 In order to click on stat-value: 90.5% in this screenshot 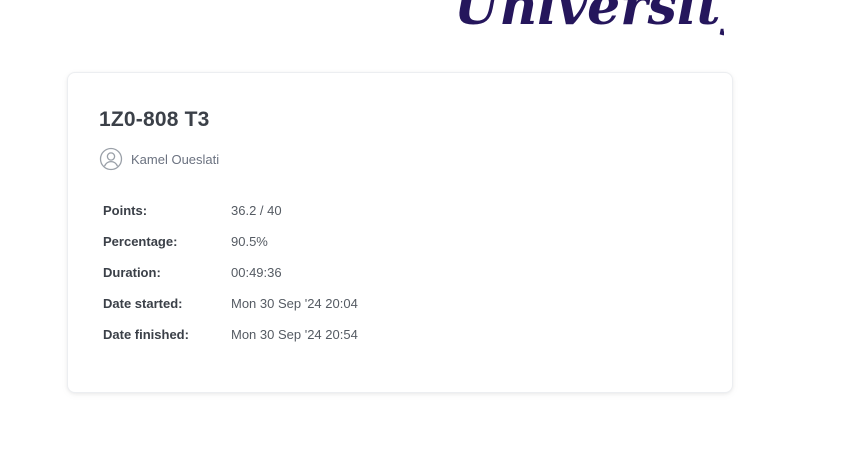, I will do `click(249, 241)`.